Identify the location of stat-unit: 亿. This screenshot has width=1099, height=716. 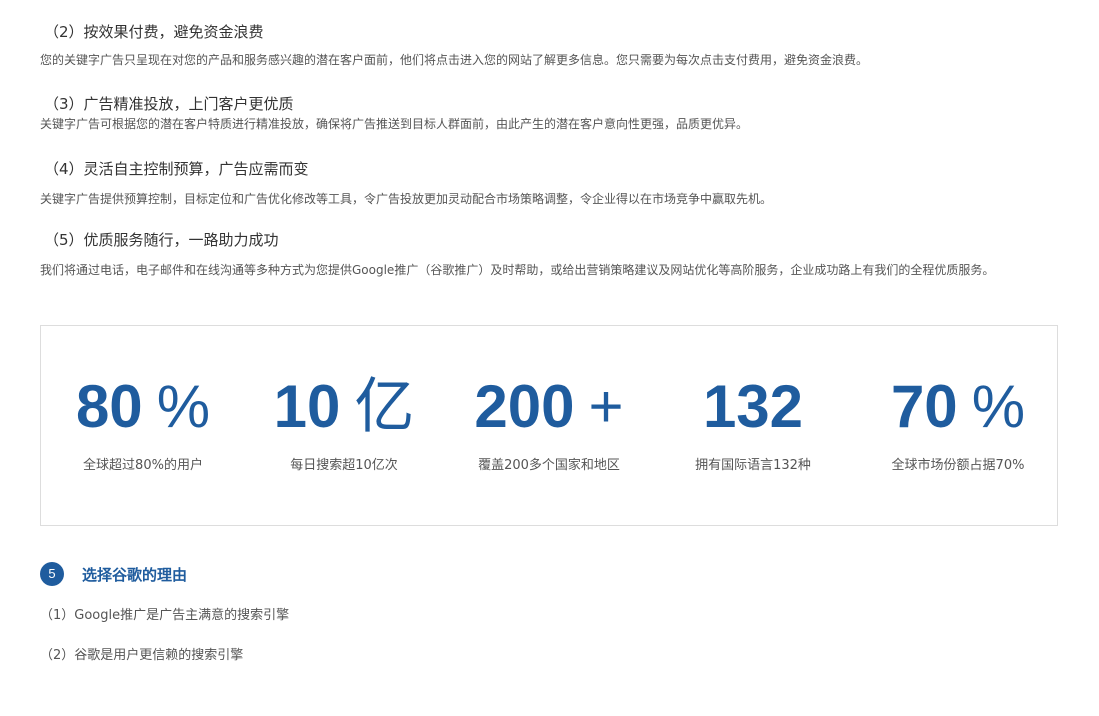
(384, 406).